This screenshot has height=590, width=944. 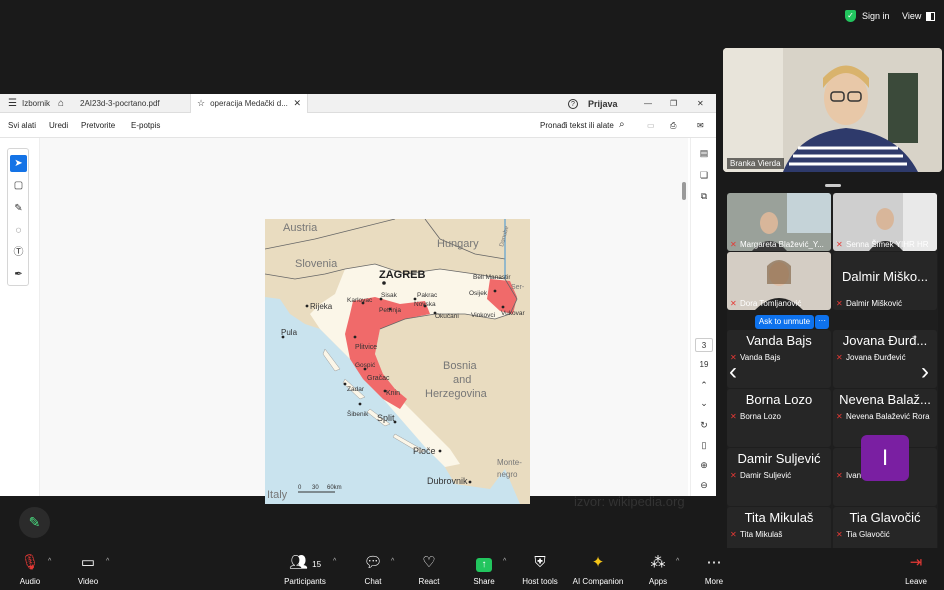 I want to click on share-options-chevron-icon: ^, so click(x=504, y=561).